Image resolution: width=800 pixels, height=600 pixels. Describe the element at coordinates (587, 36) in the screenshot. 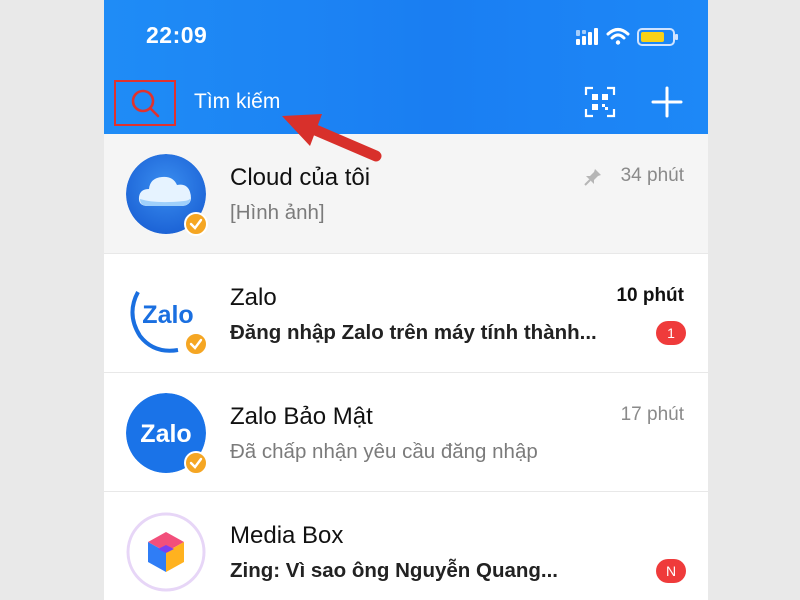

I see `cellular-signal-icon` at that location.